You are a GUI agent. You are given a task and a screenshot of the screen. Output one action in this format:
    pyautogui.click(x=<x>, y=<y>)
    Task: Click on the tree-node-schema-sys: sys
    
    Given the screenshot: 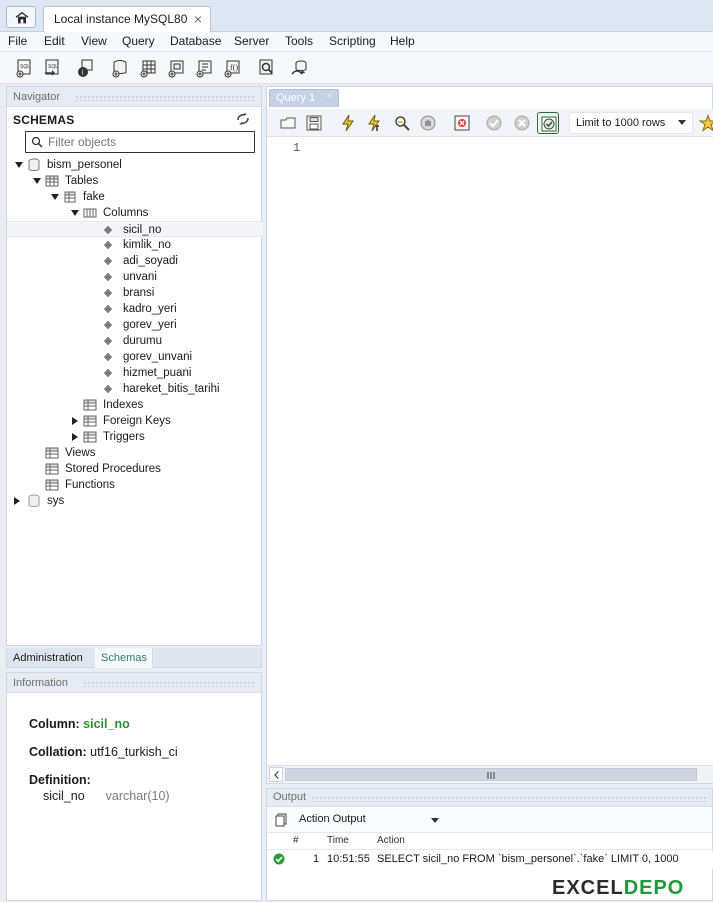 What is the action you would take?
    pyautogui.click(x=135, y=501)
    